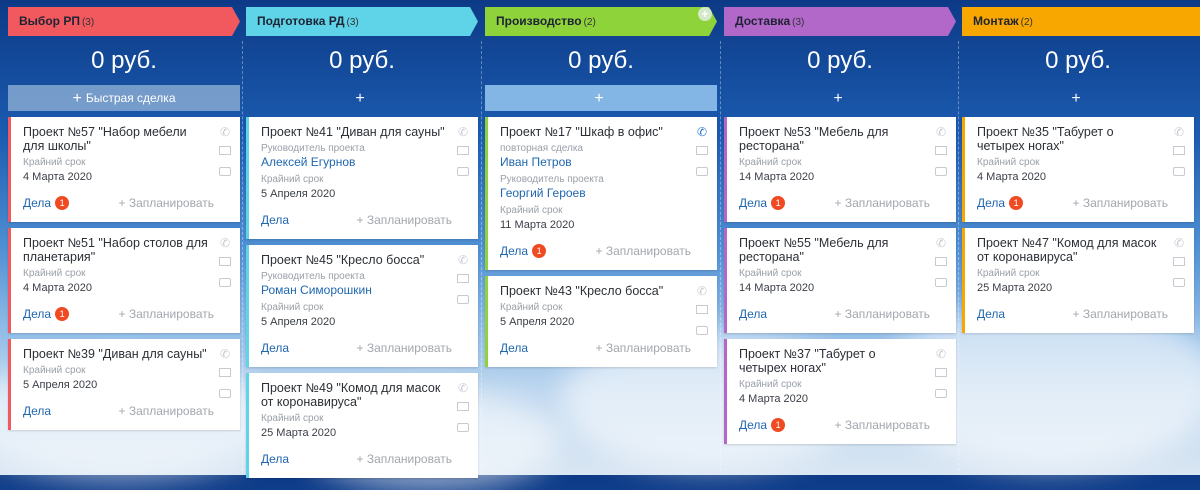  What do you see at coordinates (593, 193) in the screenshot?
I see `responsible-person-link: Георгий Героев` at bounding box center [593, 193].